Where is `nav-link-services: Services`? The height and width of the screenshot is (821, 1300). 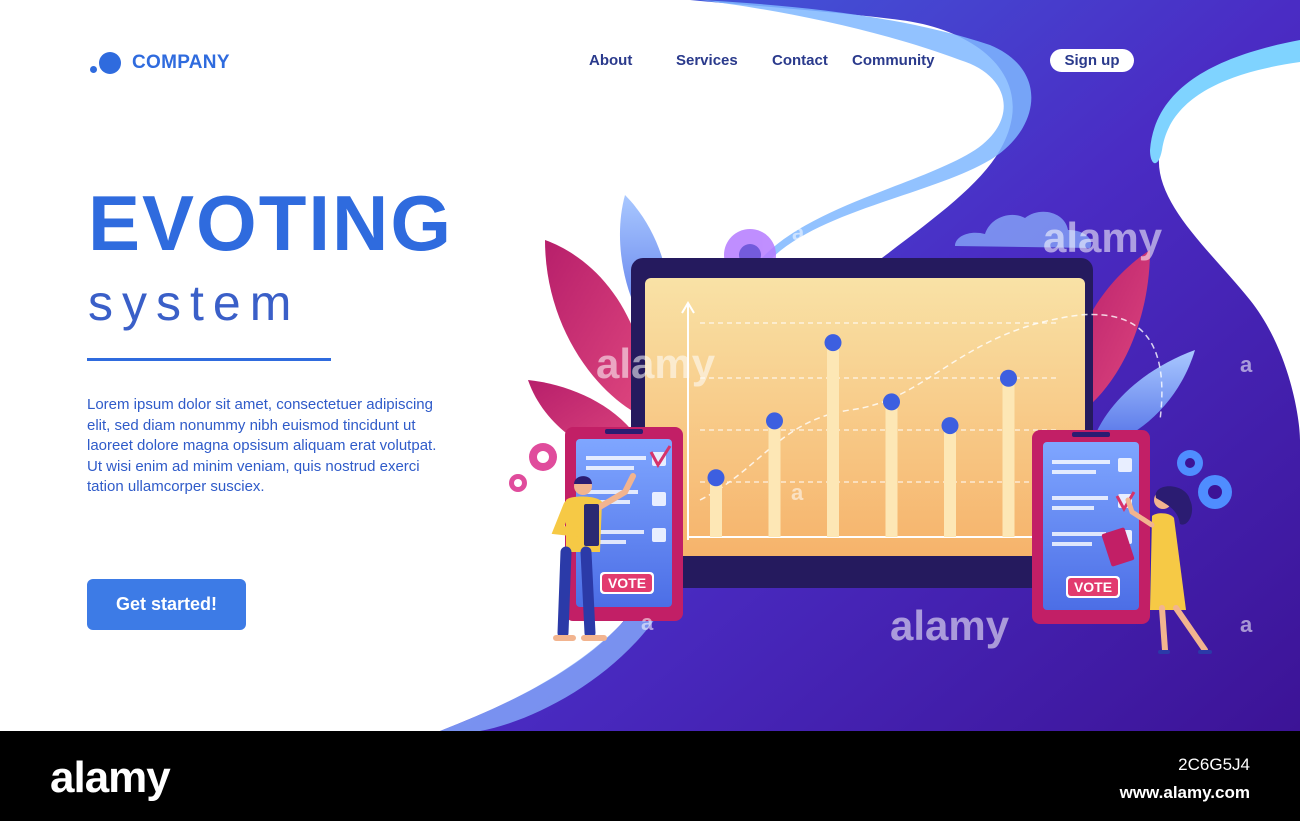 nav-link-services: Services is located at coordinates (707, 60).